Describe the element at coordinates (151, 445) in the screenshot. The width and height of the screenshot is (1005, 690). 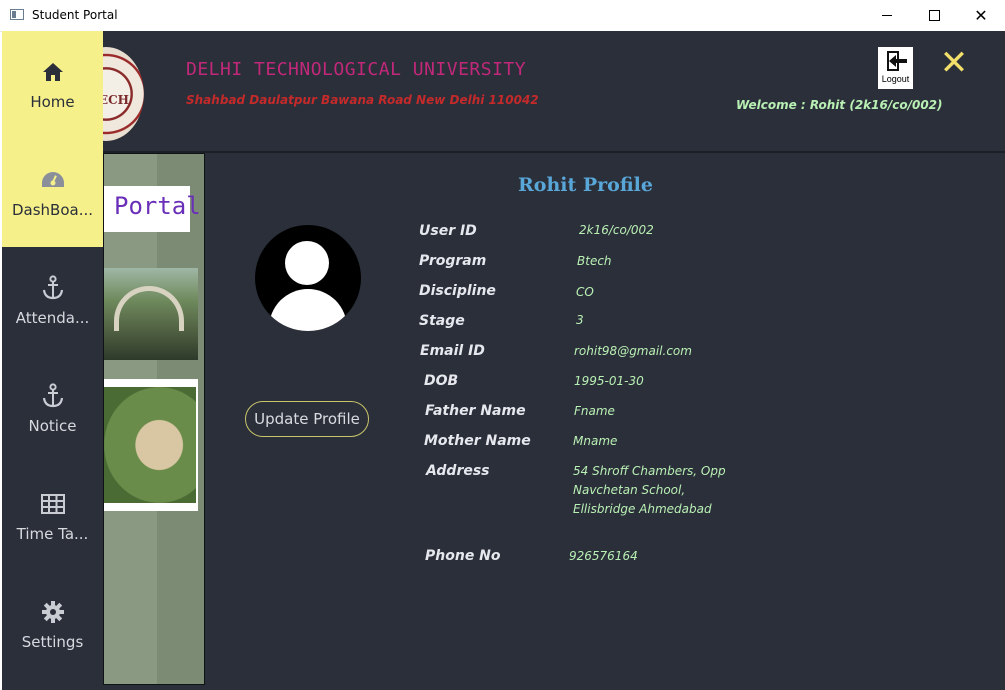
I see `campus-aerial-photo` at that location.